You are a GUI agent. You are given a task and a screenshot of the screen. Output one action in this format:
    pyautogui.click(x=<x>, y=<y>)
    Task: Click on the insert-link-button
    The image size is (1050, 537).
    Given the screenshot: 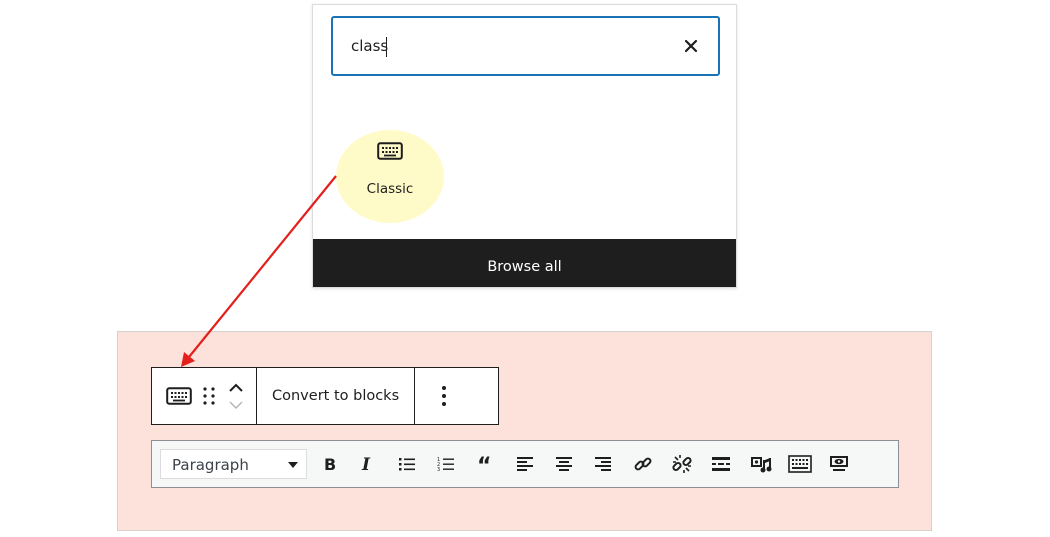 What is the action you would take?
    pyautogui.click(x=643, y=464)
    